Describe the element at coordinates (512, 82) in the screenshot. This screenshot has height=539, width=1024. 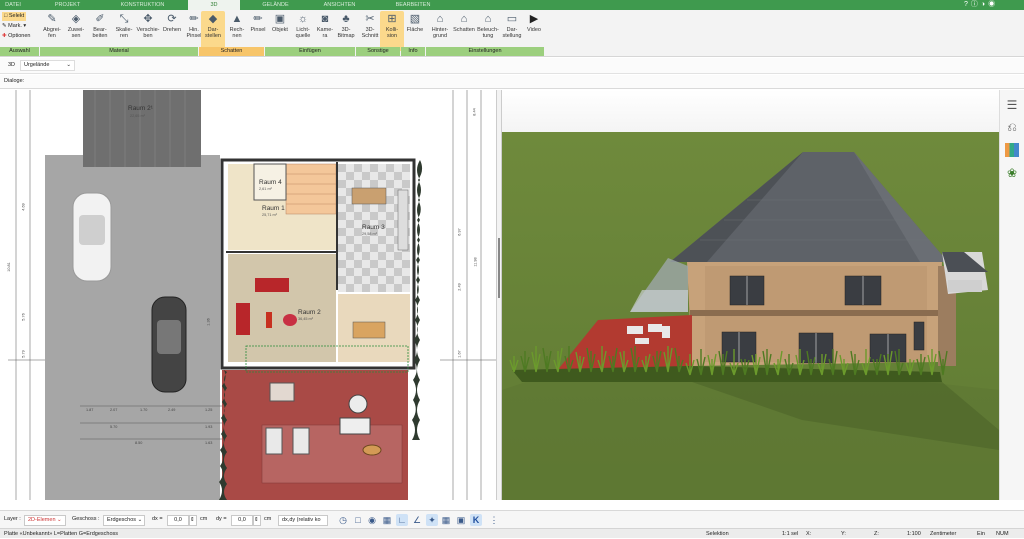
I see `dialog-bar: Dialoge:` at that location.